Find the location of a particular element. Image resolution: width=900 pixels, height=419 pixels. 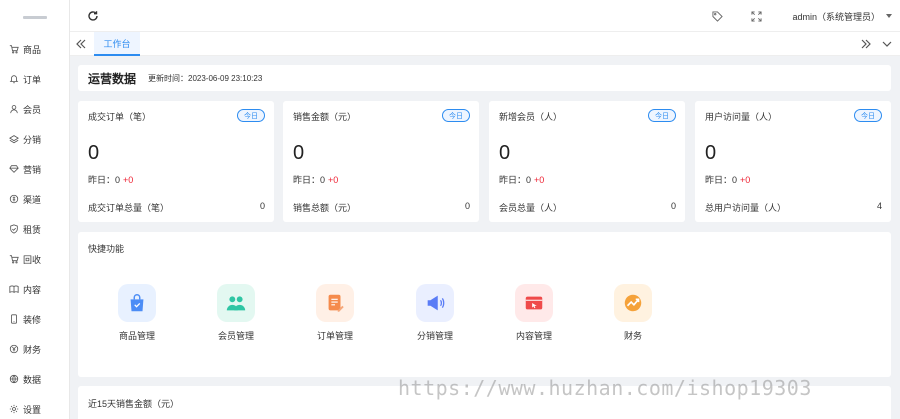

content-icon is located at coordinates (534, 303).